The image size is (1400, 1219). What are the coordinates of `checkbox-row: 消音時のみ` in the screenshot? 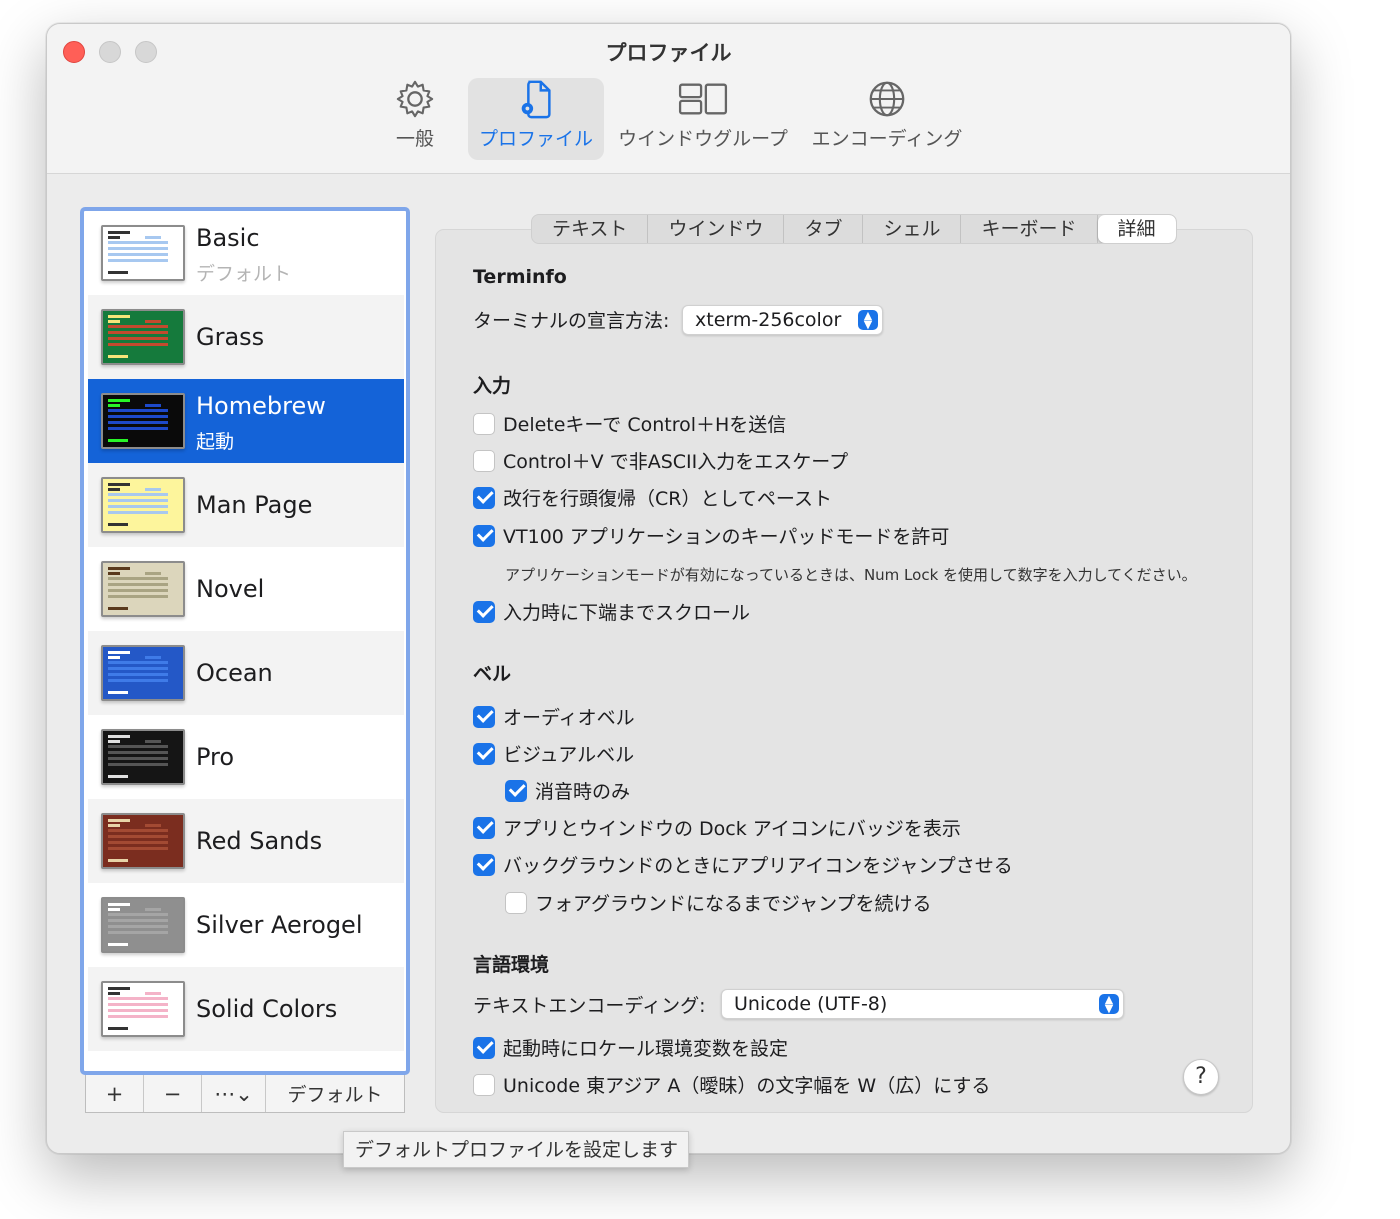 It's located at (567, 790).